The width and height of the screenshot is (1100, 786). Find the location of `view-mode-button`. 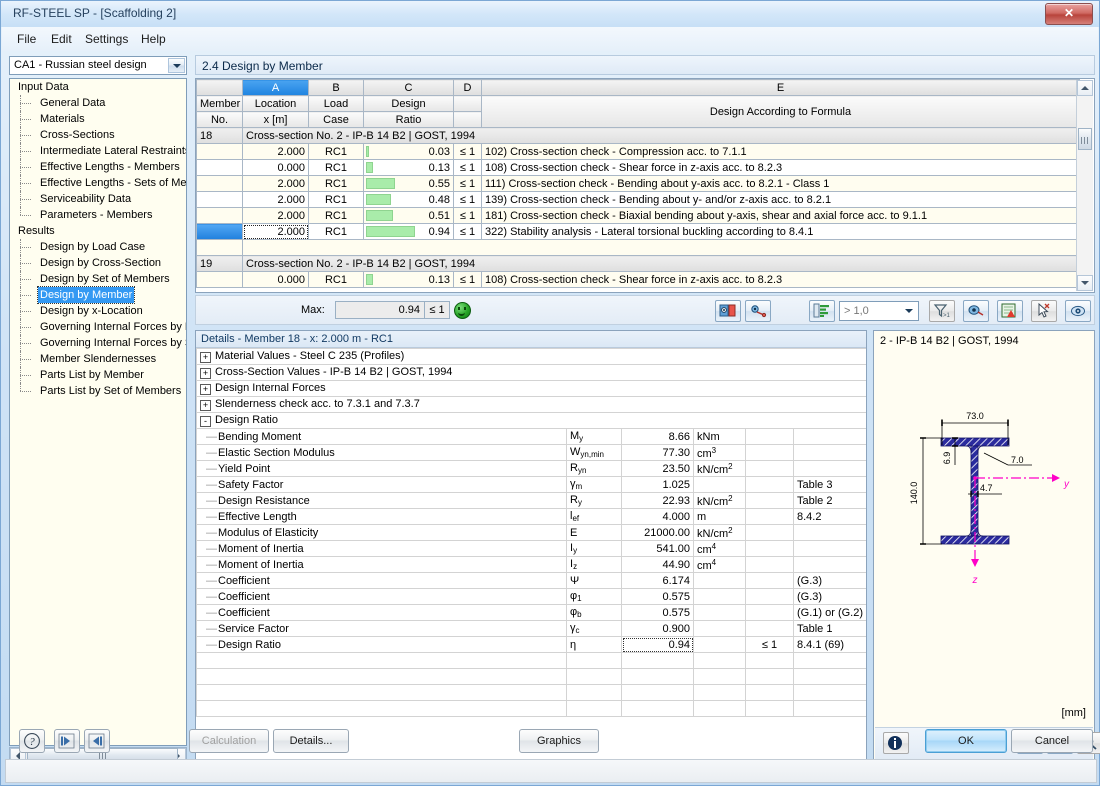

view-mode-button is located at coordinates (728, 311).